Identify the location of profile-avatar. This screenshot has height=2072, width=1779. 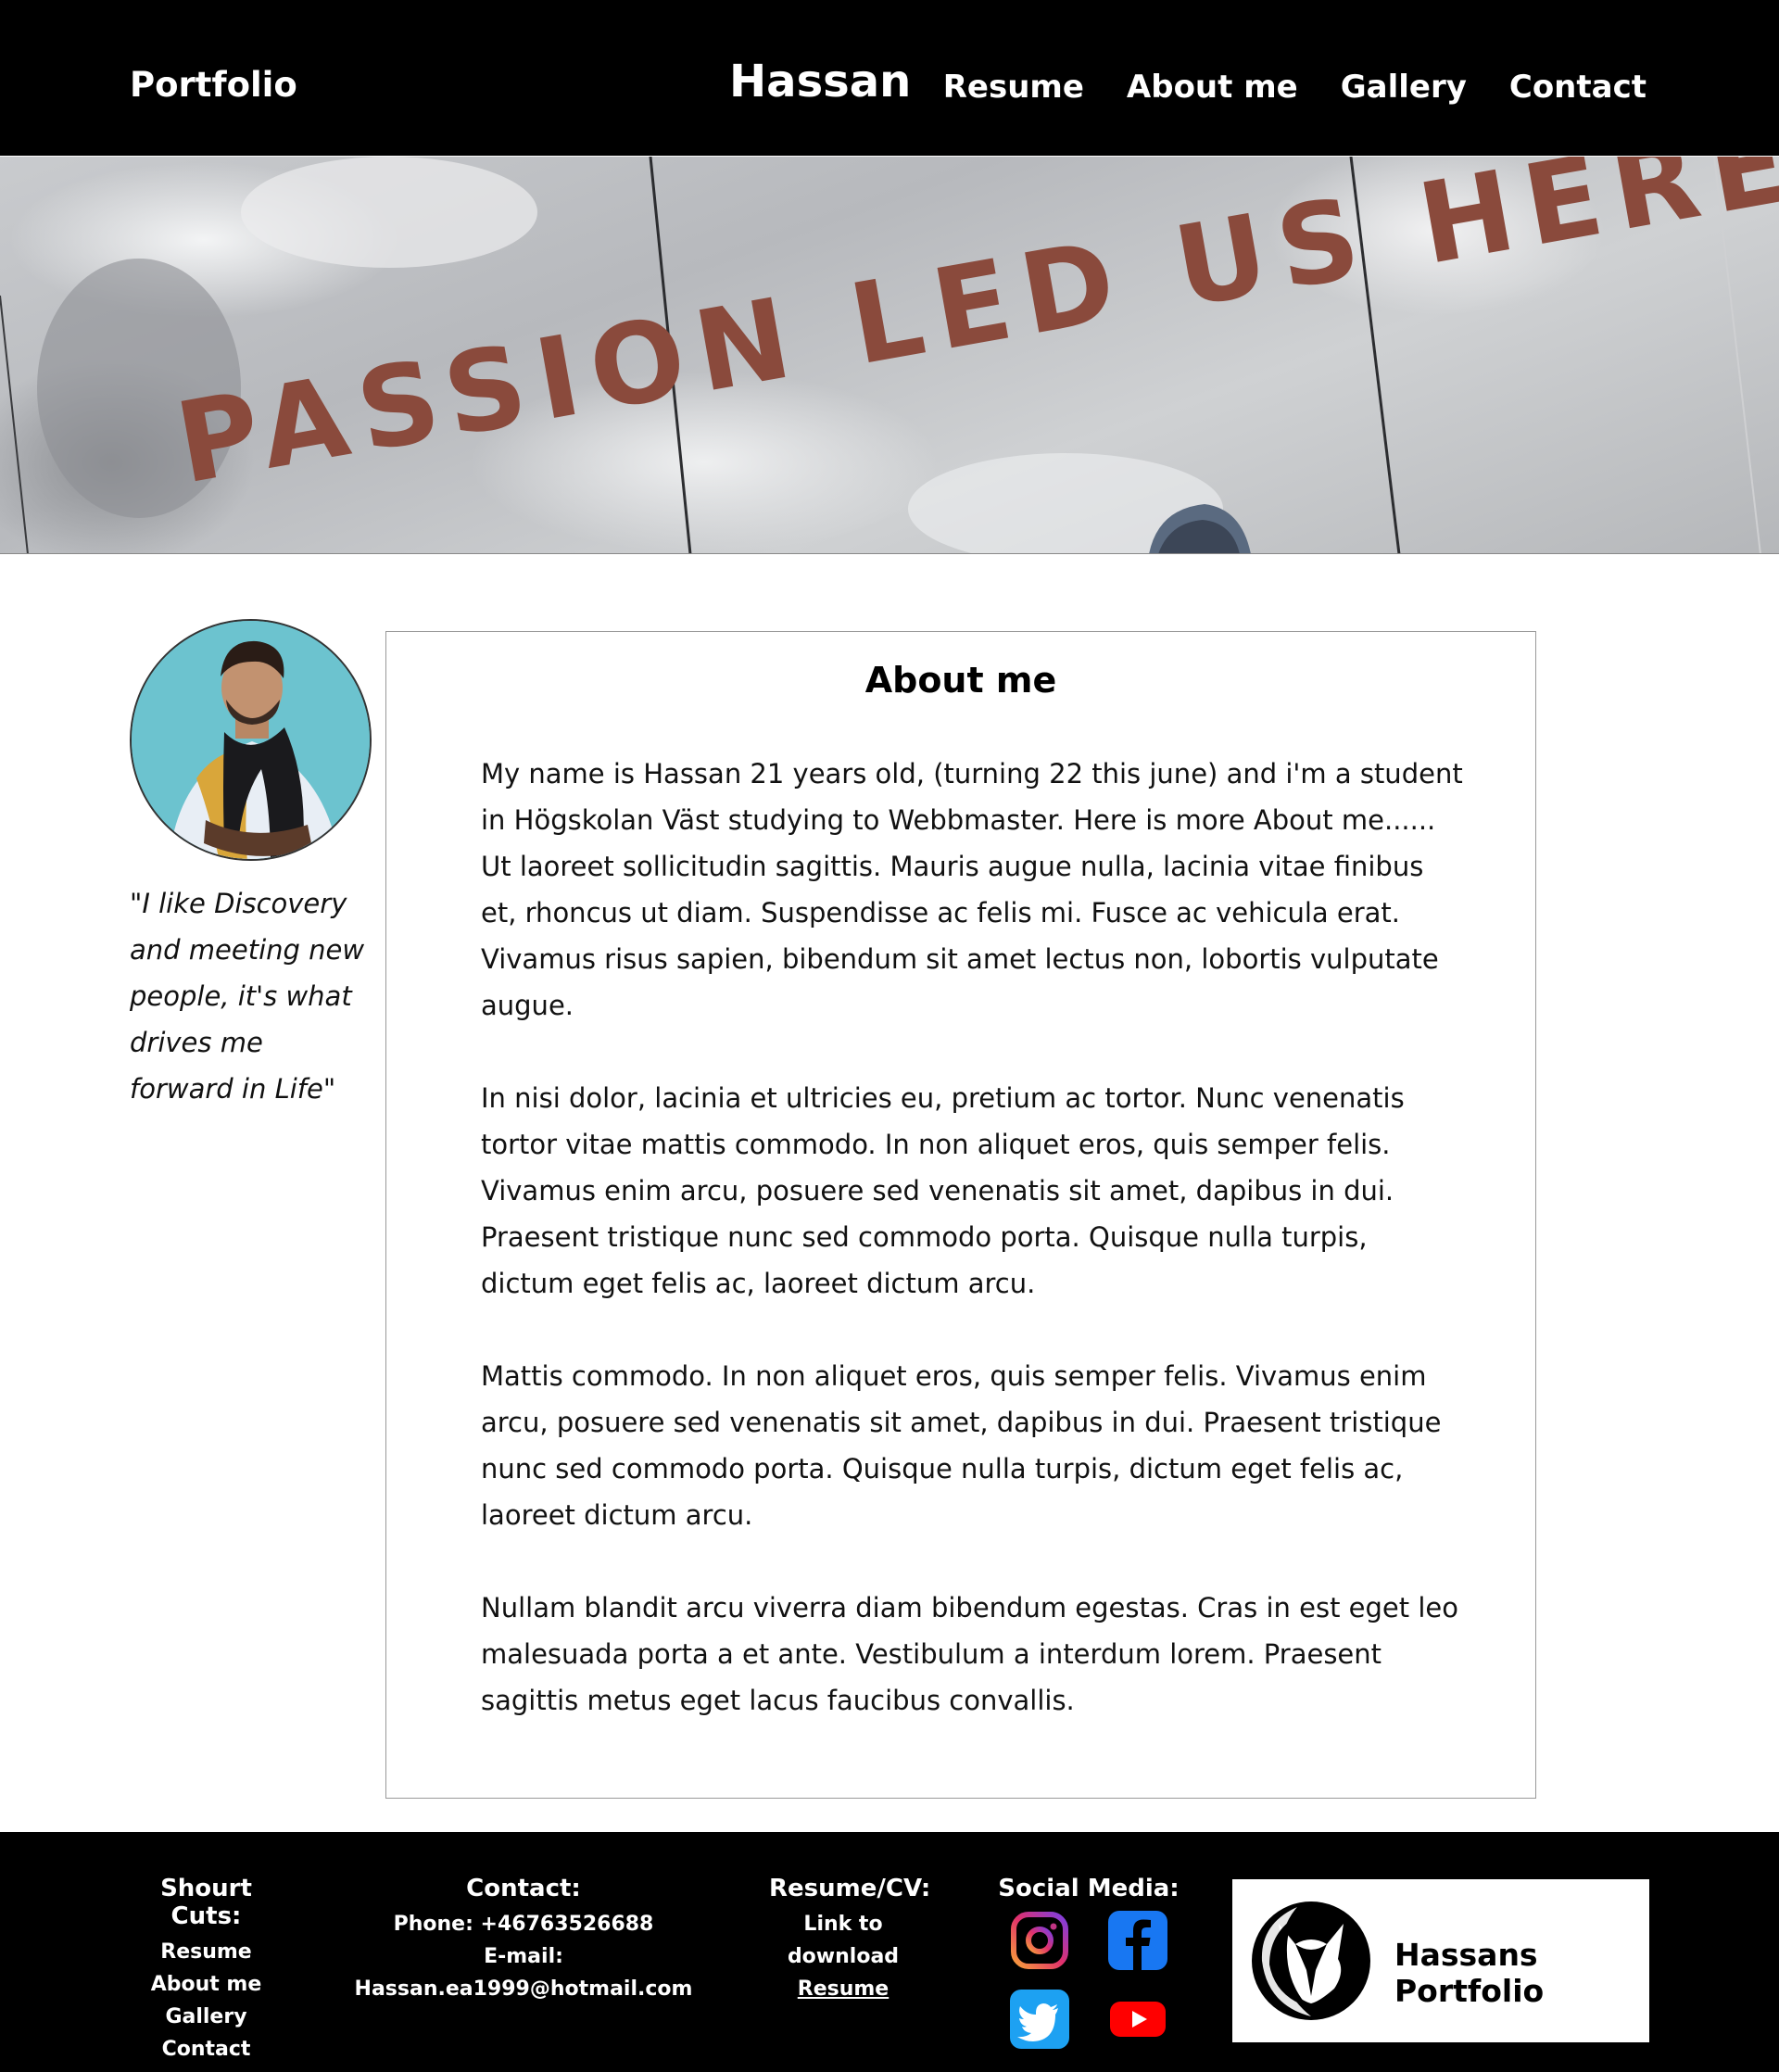
(251, 740).